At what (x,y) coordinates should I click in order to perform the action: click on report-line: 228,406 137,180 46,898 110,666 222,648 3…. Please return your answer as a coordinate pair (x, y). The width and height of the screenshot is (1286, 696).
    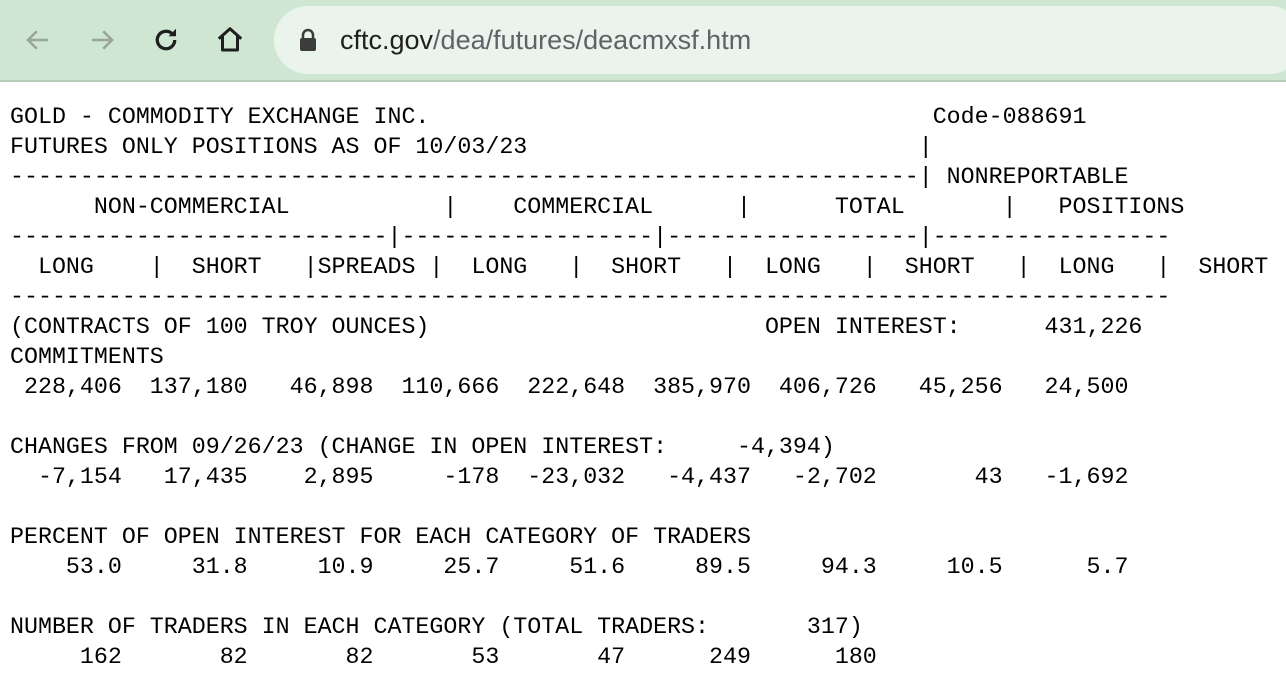
    Looking at the image, I should click on (569, 387).